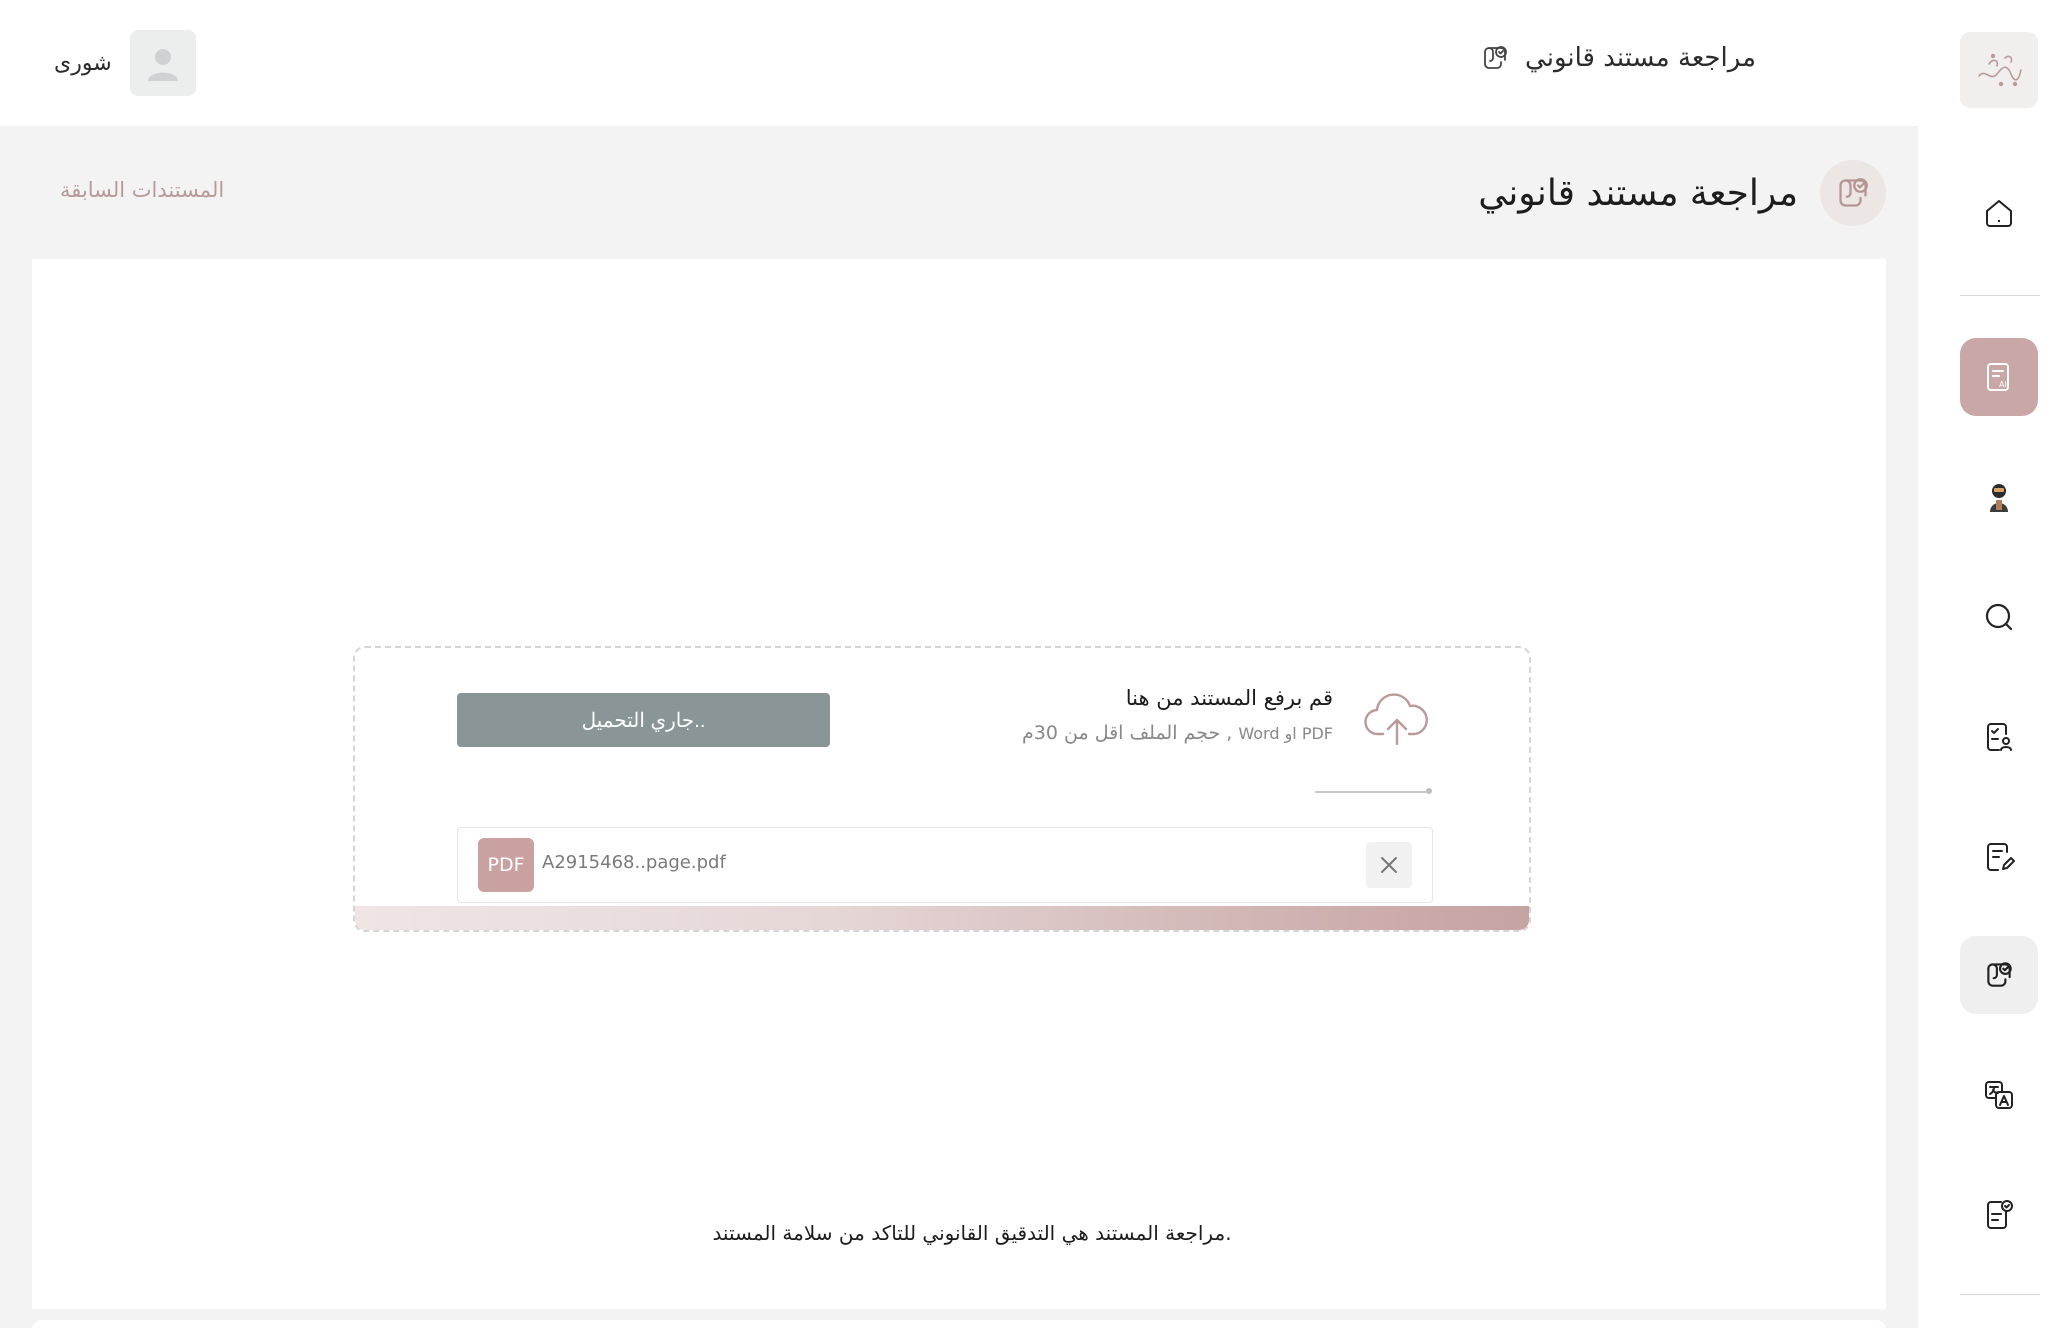 The height and width of the screenshot is (1340, 2052). What do you see at coordinates (1396, 719) in the screenshot?
I see `cloud-upload-icon` at bounding box center [1396, 719].